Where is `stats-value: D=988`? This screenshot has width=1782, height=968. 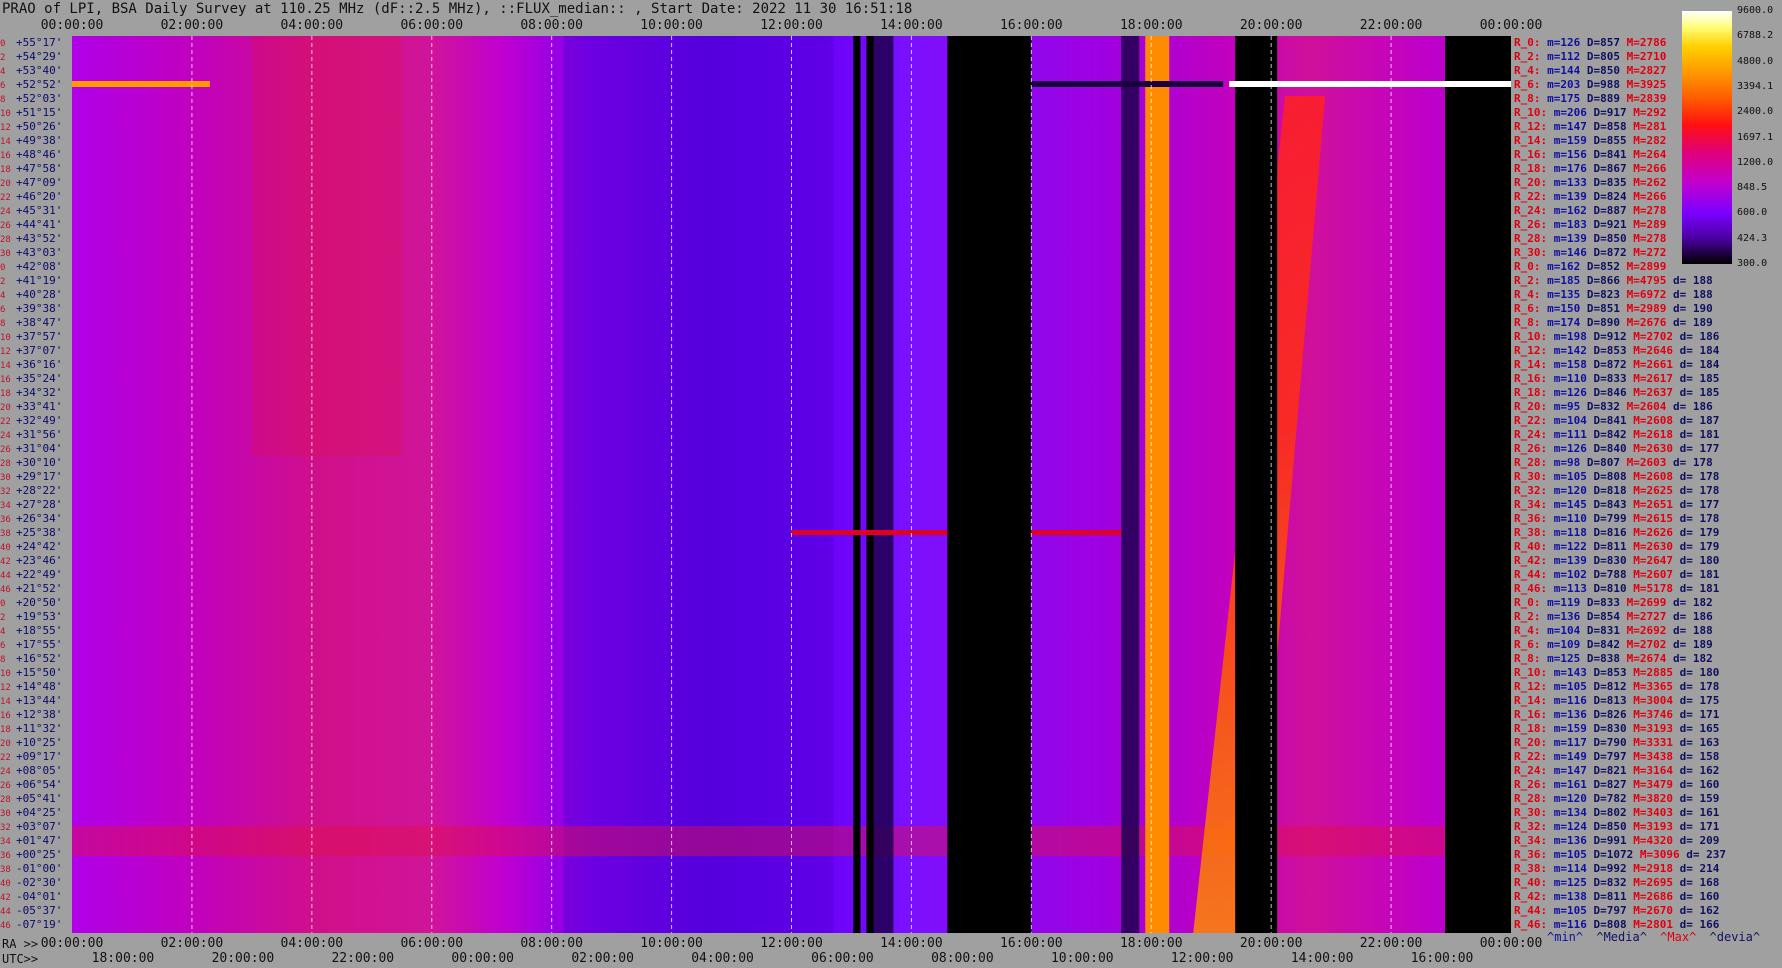 stats-value: D=988 is located at coordinates (1606, 84).